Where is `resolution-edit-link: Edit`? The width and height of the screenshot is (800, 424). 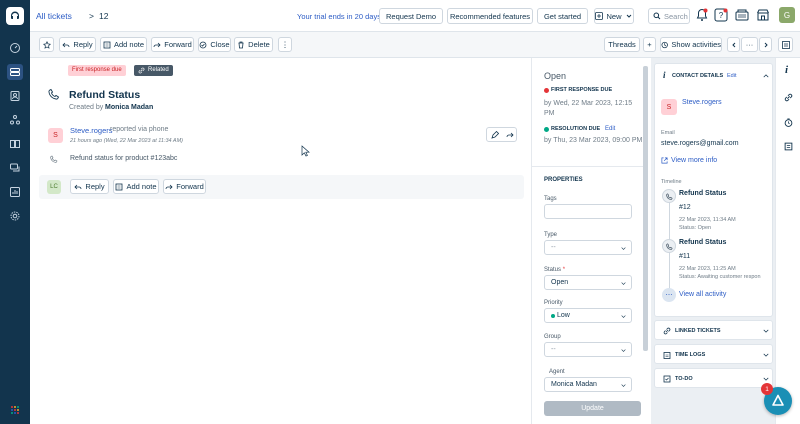
resolution-edit-link: Edit is located at coordinates (610, 129).